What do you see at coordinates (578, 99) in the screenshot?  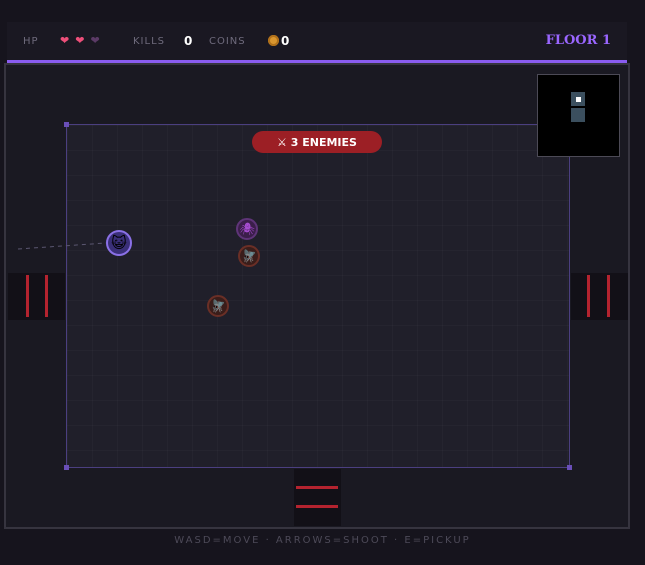 I see `minimap-player-dot` at bounding box center [578, 99].